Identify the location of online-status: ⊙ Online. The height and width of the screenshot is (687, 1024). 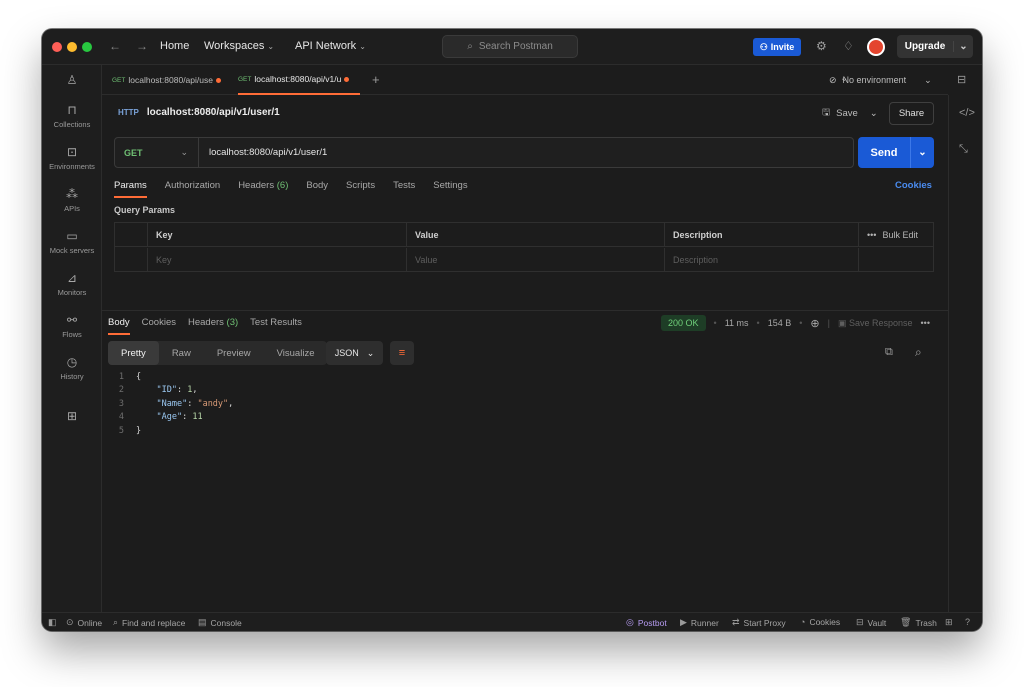
(84, 622).